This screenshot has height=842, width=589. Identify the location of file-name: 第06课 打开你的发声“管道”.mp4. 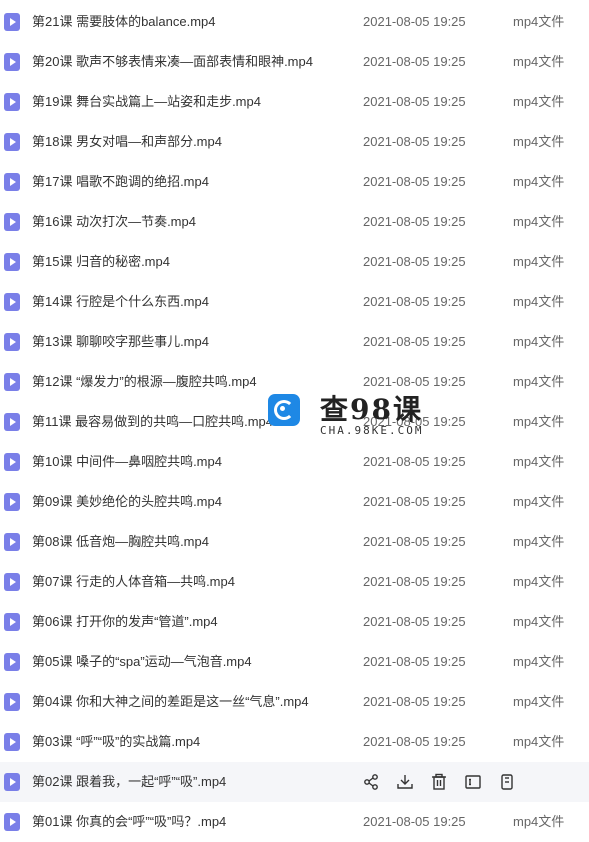
(125, 622).